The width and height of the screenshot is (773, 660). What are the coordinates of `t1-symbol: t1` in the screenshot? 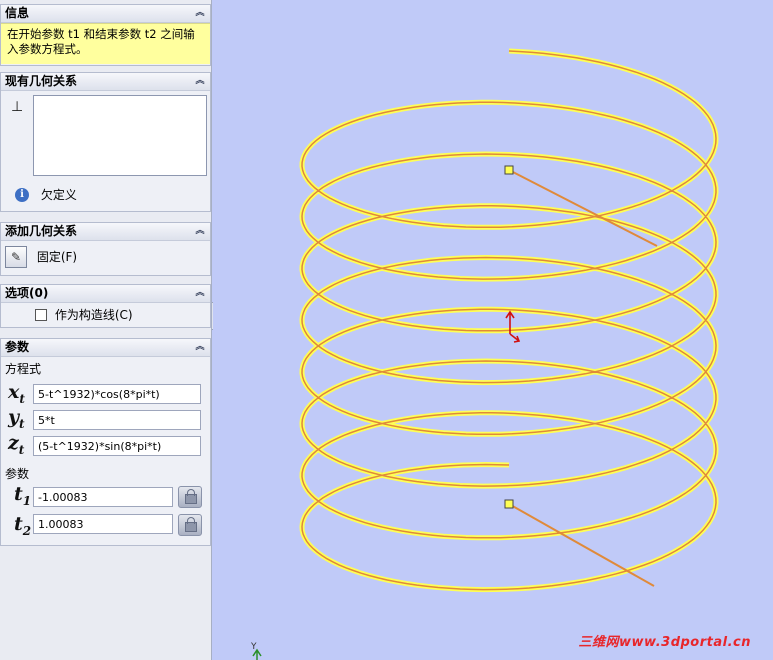 It's located at (23, 495).